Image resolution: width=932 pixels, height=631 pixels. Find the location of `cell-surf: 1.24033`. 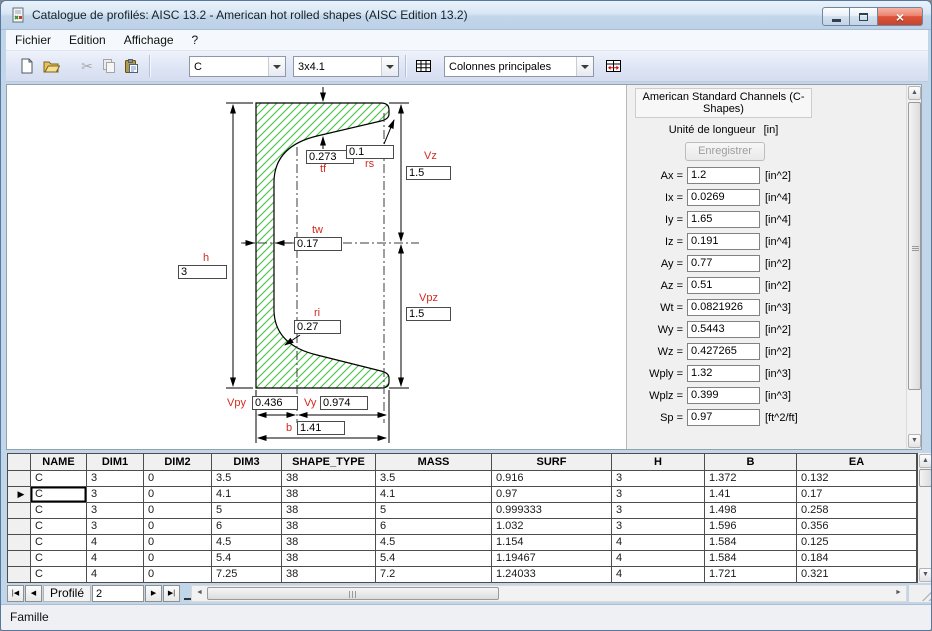

cell-surf: 1.24033 is located at coordinates (552, 575).